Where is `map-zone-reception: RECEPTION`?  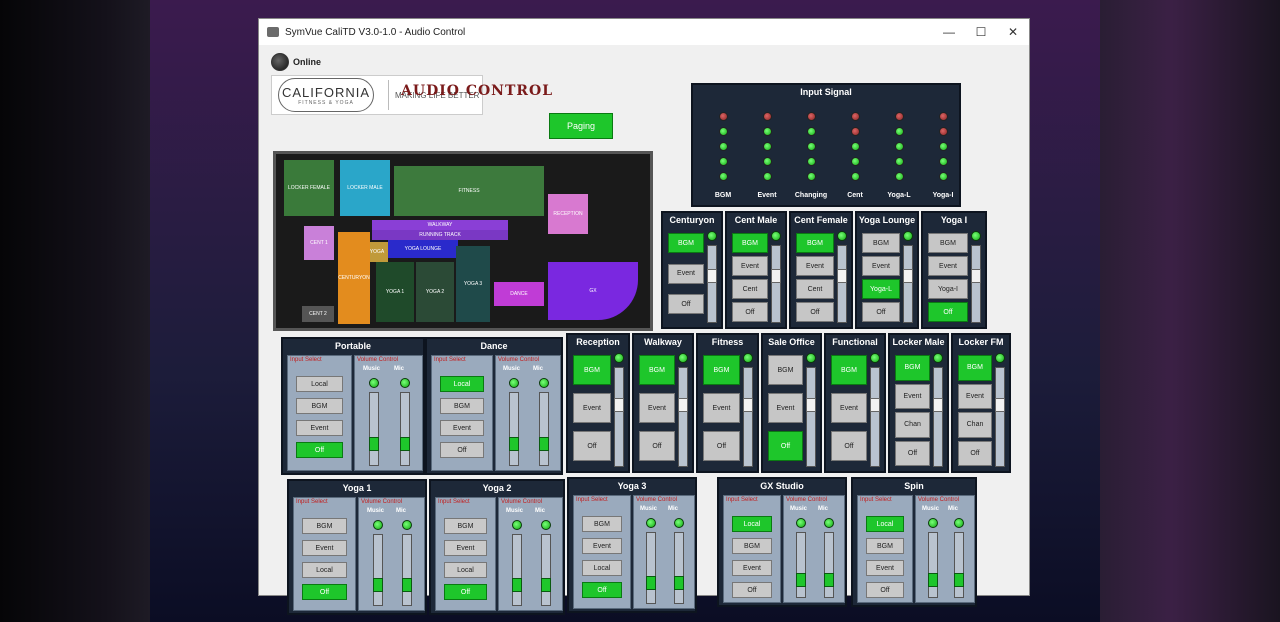 map-zone-reception: RECEPTION is located at coordinates (568, 214).